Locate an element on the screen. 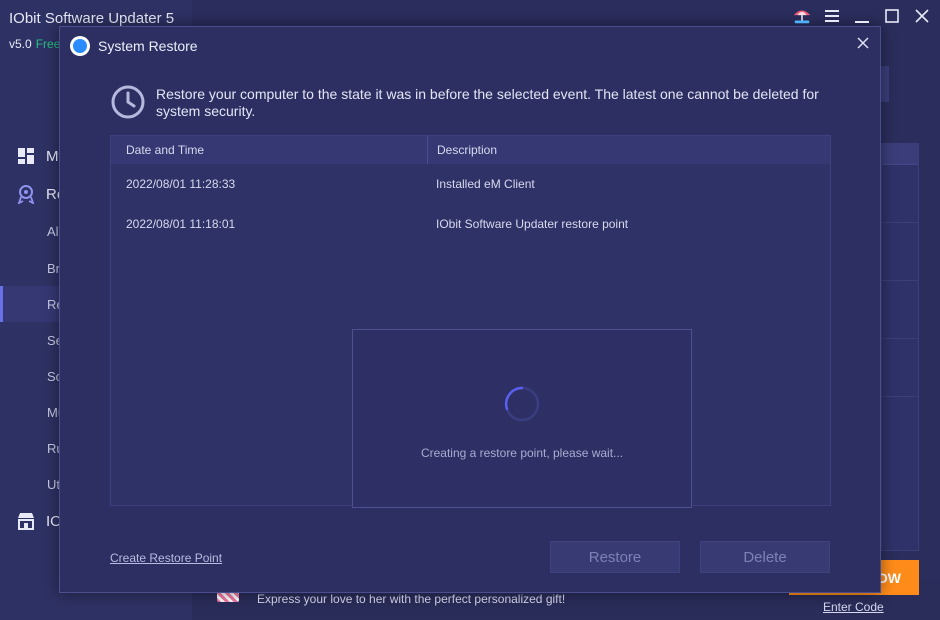 The image size is (940, 620). restore-button: Restore is located at coordinates (615, 557).